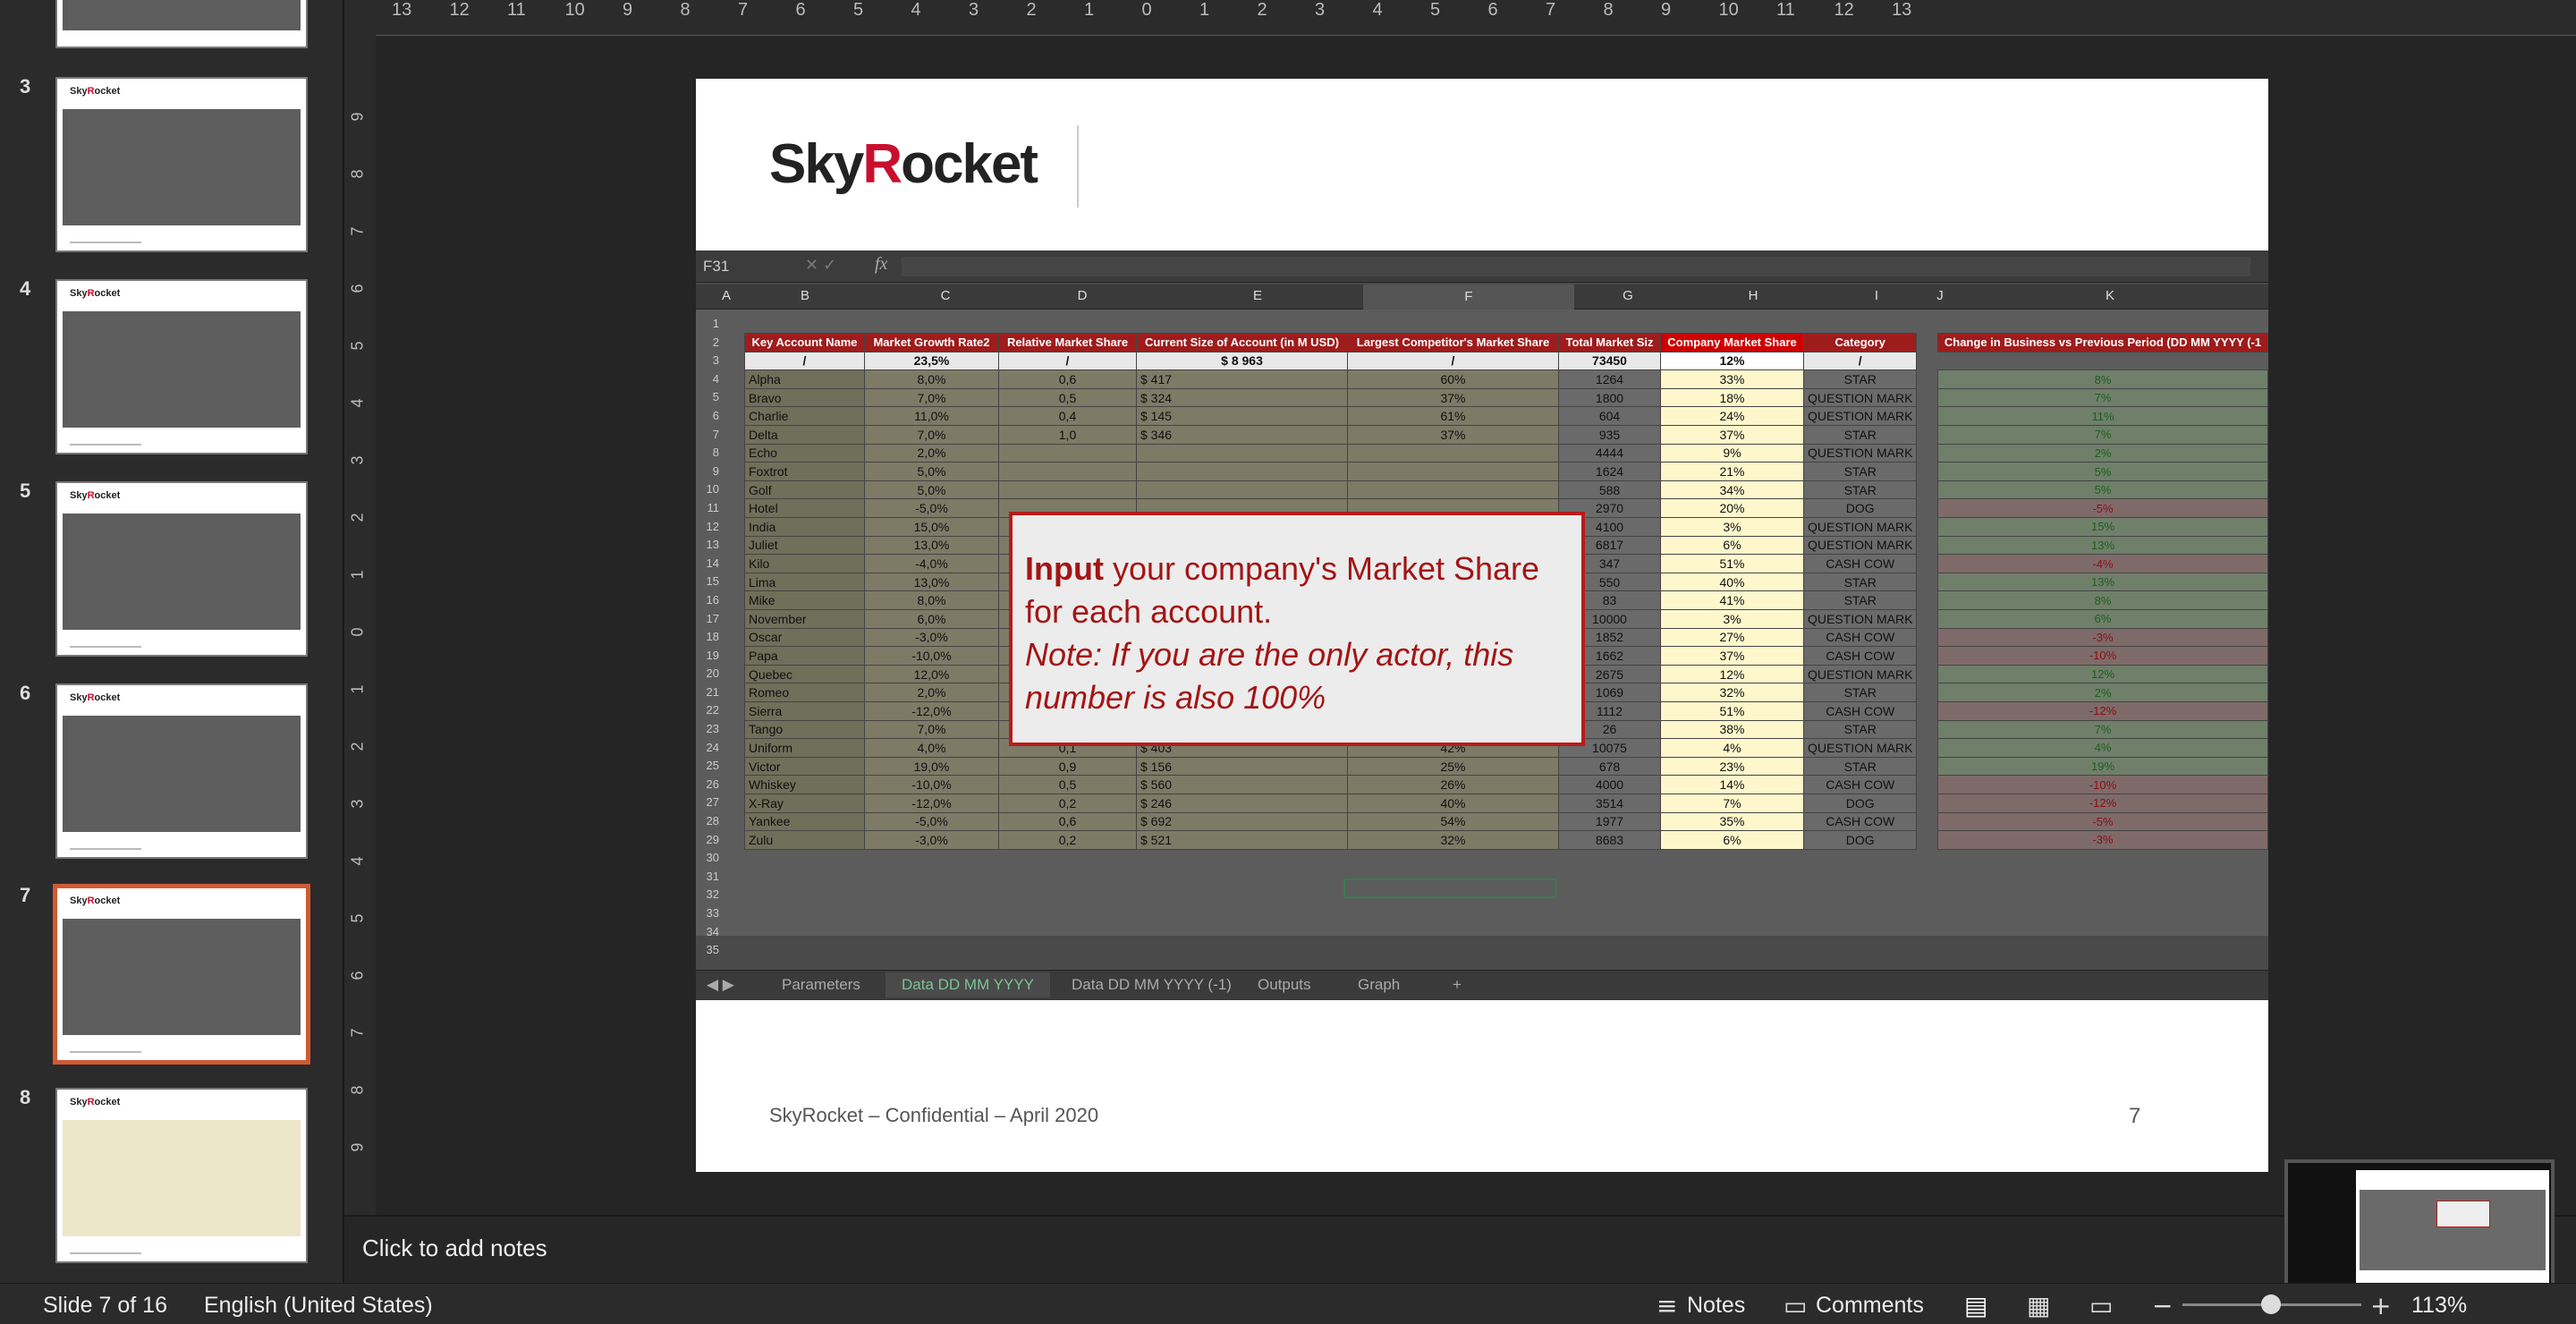 This screenshot has width=2576, height=1324. What do you see at coordinates (1609, 784) in the screenshot?
I see `table-cell: 4000` at bounding box center [1609, 784].